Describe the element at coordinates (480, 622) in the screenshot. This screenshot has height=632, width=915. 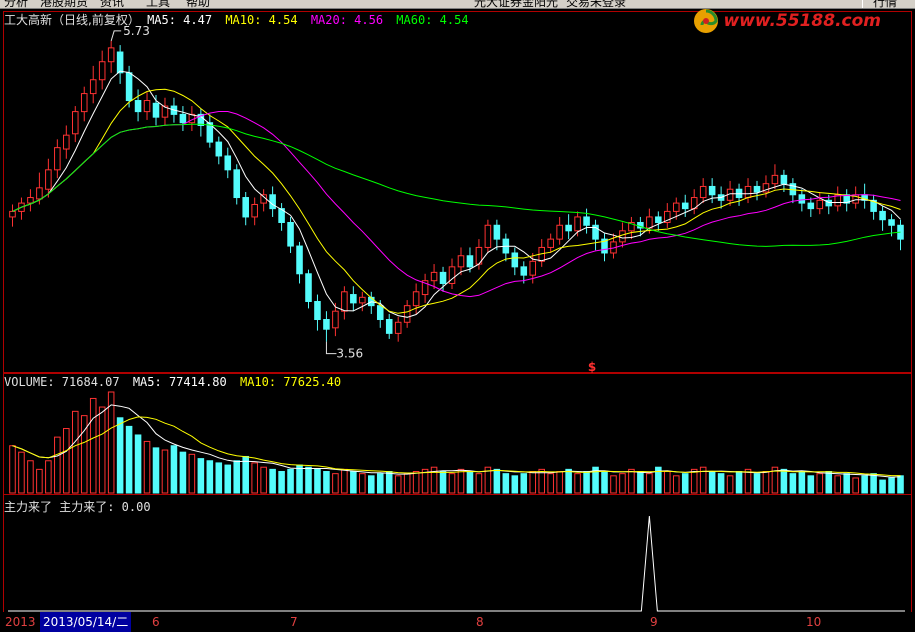
I see `axis-month-label: 8` at that location.